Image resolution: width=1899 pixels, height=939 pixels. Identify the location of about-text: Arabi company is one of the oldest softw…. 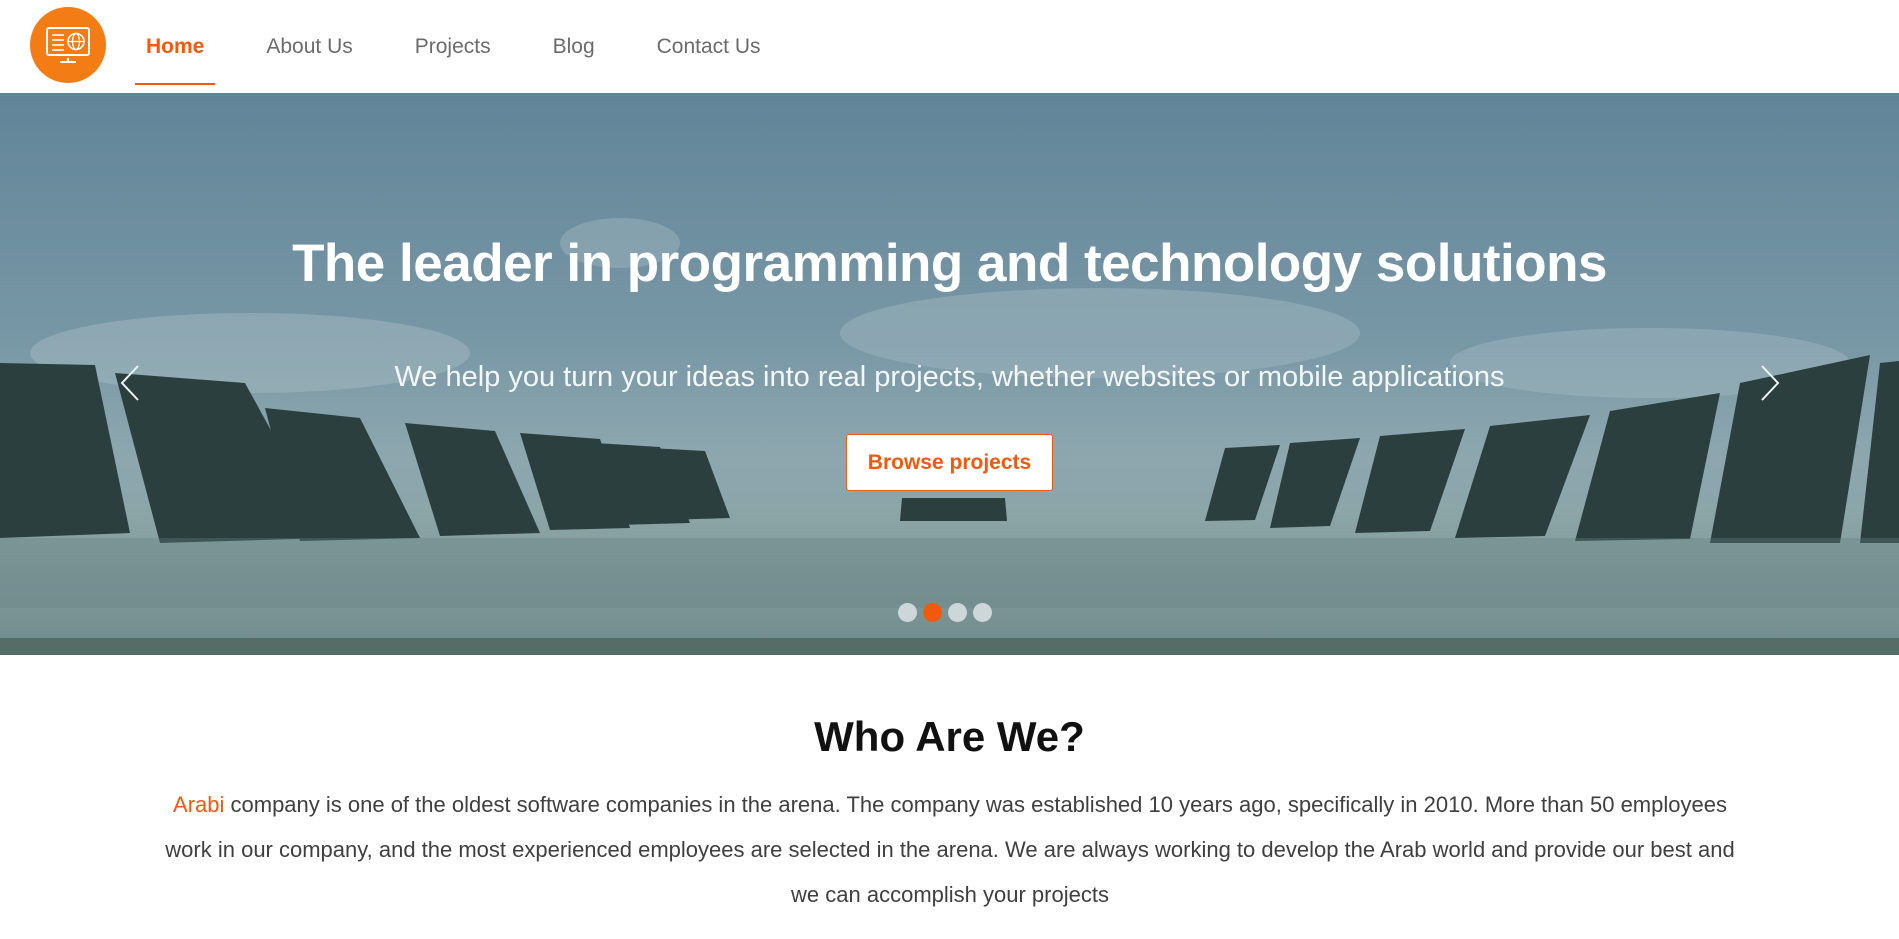
(950, 849).